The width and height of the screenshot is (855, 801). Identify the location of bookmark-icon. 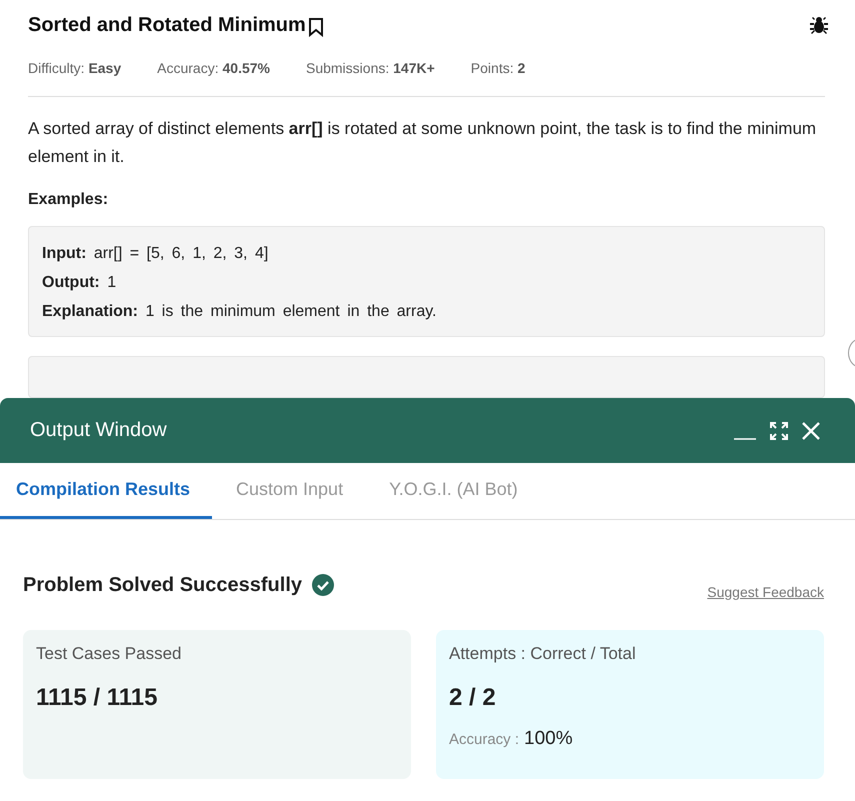
(316, 27).